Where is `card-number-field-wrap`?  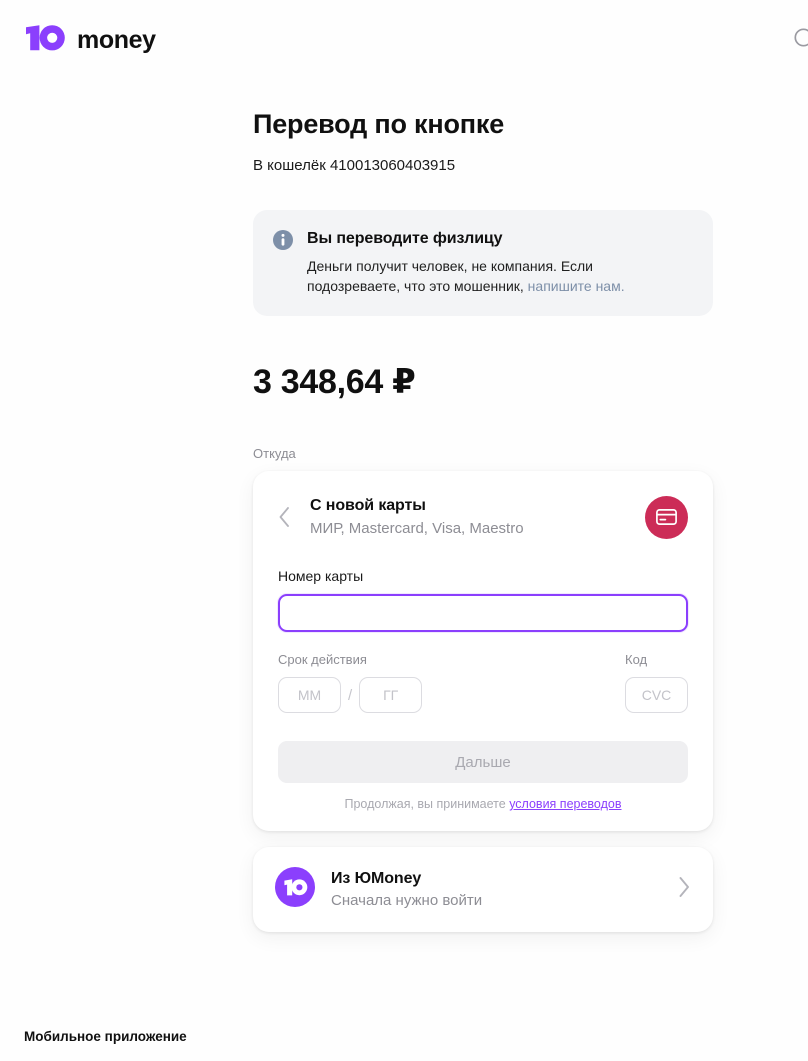 card-number-field-wrap is located at coordinates (483, 613).